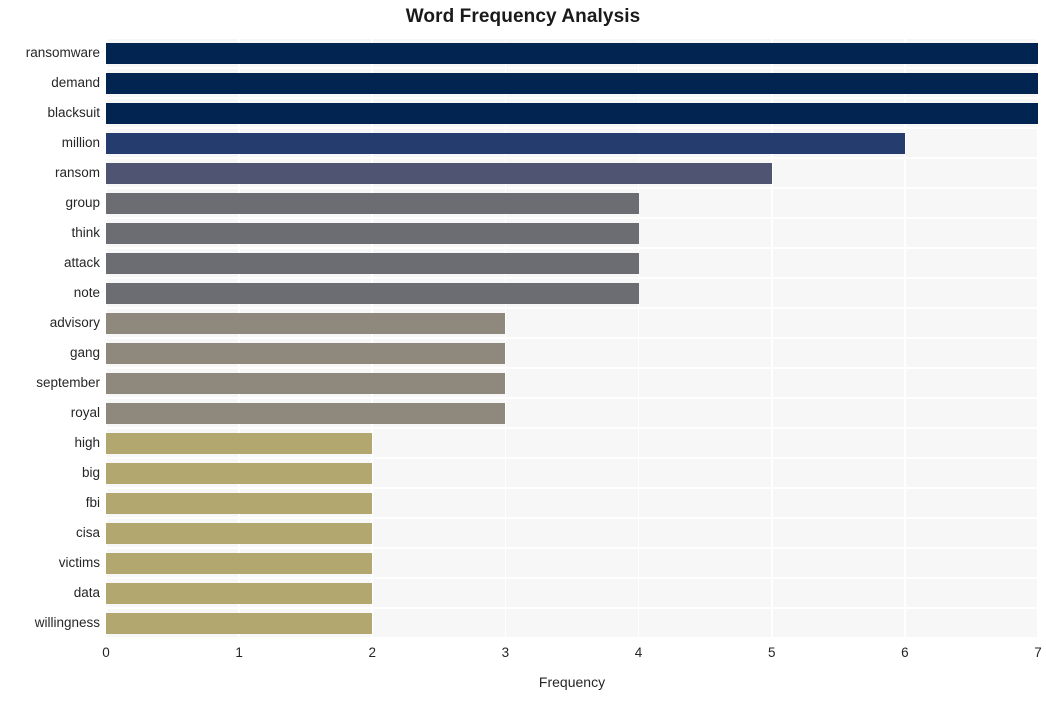 Image resolution: width=1046 pixels, height=701 pixels. Describe the element at coordinates (85, 232) in the screenshot. I see `y-tick-label: think` at that location.